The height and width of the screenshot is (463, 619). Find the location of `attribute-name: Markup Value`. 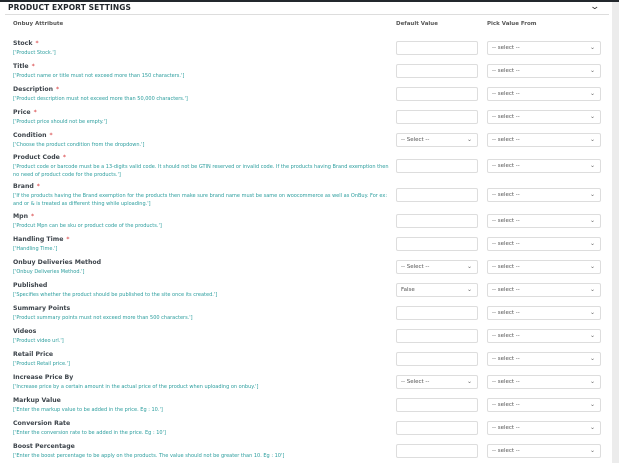

attribute-name: Markup Value is located at coordinates (203, 400).